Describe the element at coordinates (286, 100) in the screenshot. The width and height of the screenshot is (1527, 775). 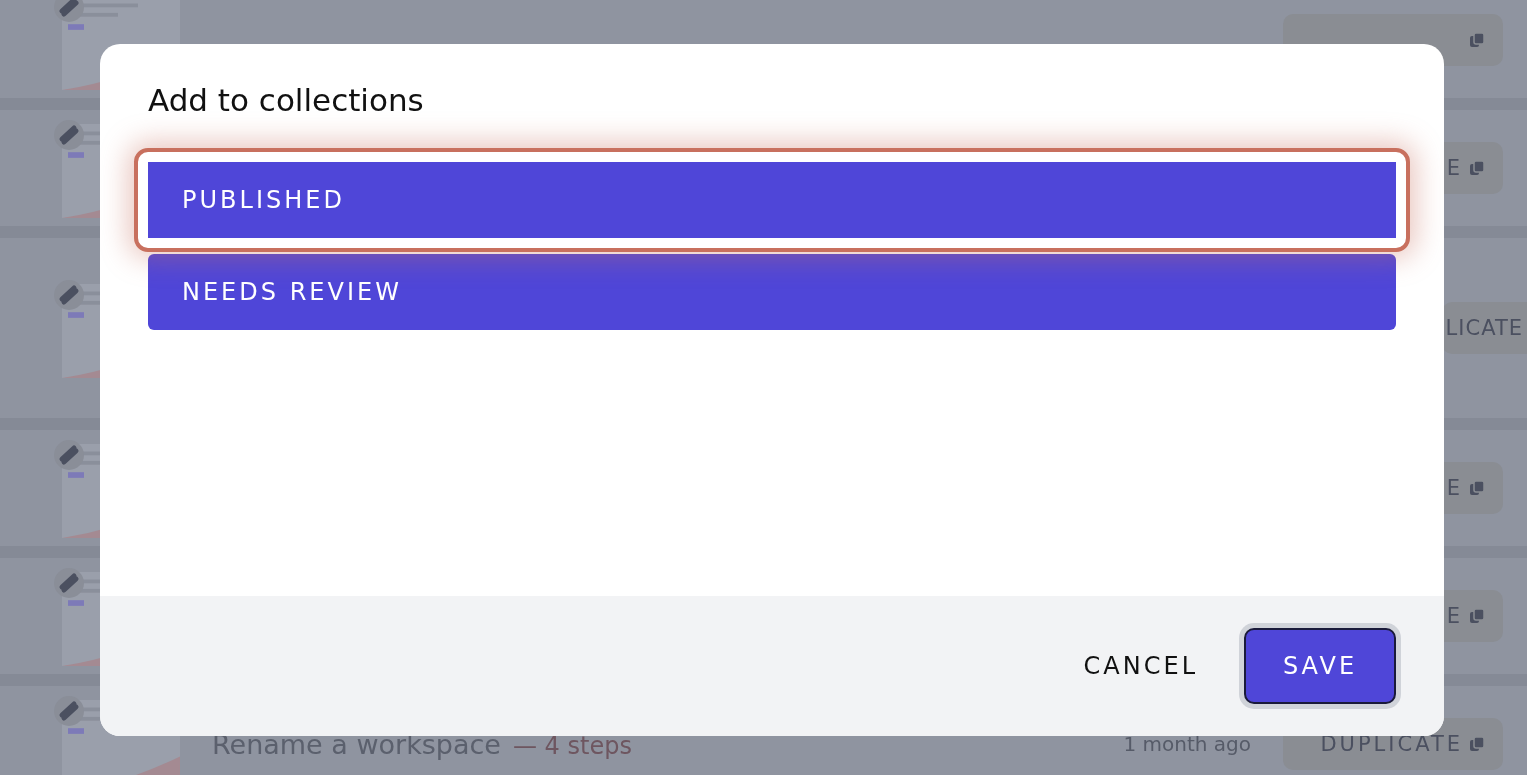
I see `dialog-title: Add to collections` at that location.